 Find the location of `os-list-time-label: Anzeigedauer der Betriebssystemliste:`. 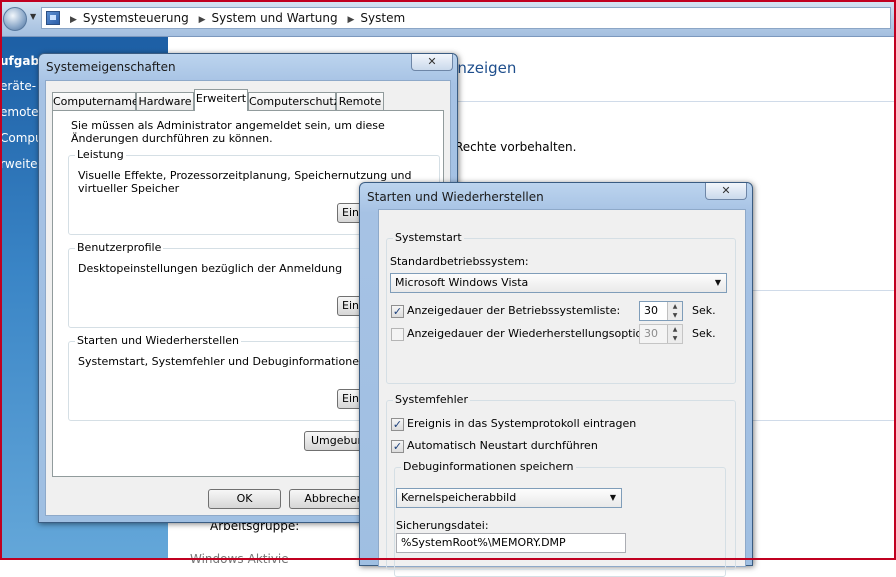

os-list-time-label: Anzeigedauer der Betriebssystemliste: is located at coordinates (514, 310).